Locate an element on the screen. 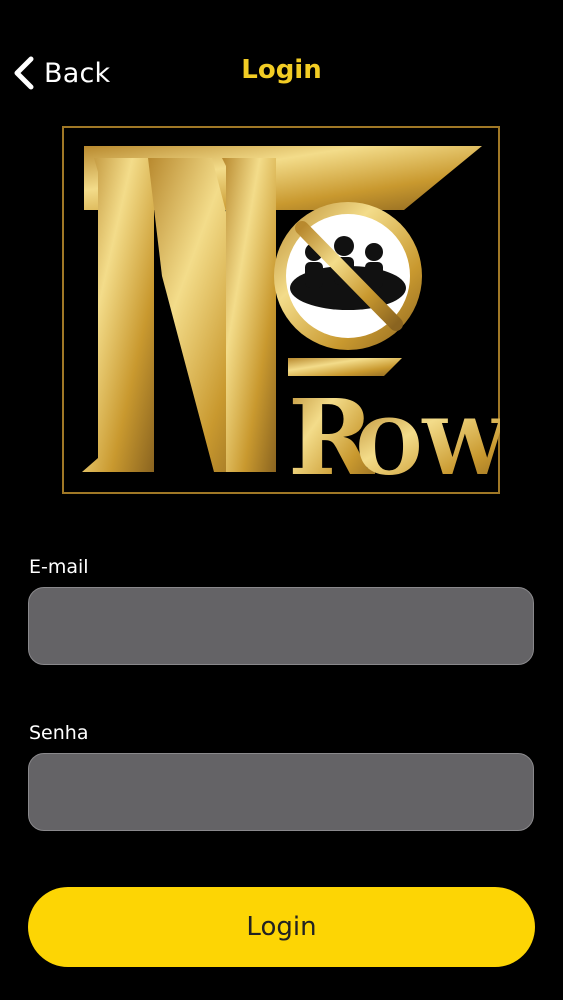  email-label: E-mail is located at coordinates (59, 567).